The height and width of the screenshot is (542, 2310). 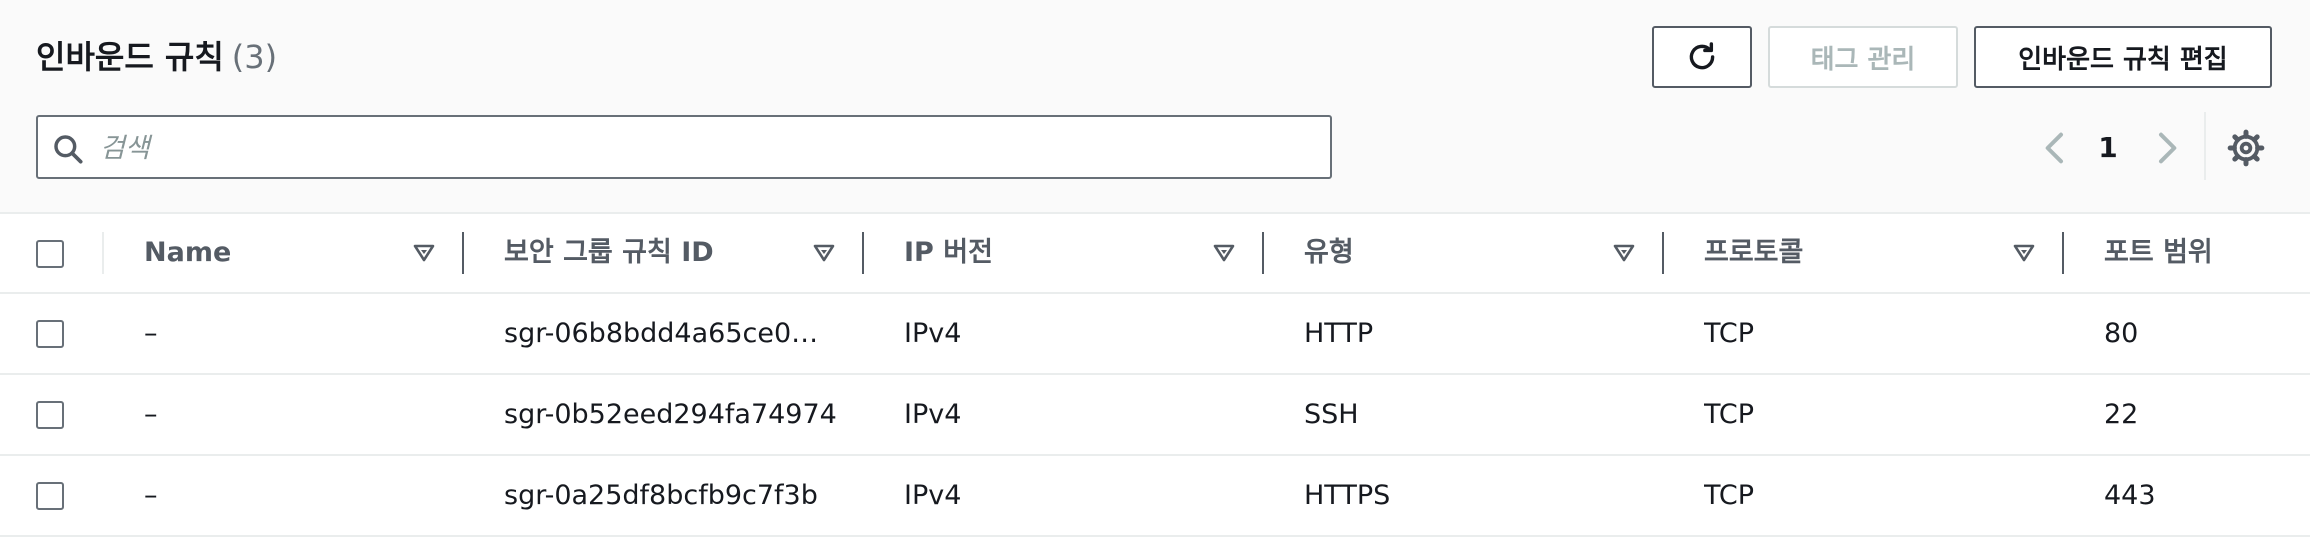 What do you see at coordinates (2121, 414) in the screenshot?
I see `cell-port-range: 22` at bounding box center [2121, 414].